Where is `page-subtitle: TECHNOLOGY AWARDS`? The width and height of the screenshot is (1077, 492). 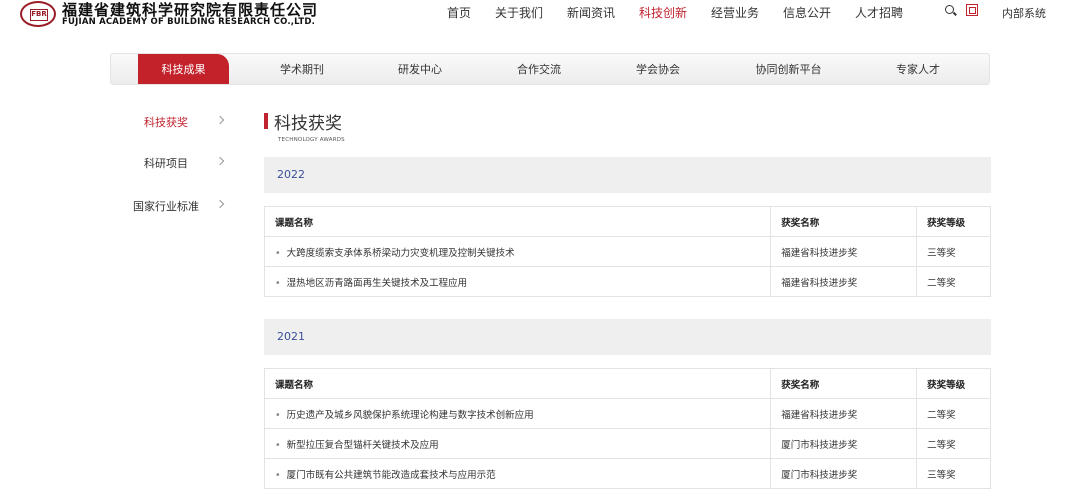 page-subtitle: TECHNOLOGY AWARDS is located at coordinates (311, 140).